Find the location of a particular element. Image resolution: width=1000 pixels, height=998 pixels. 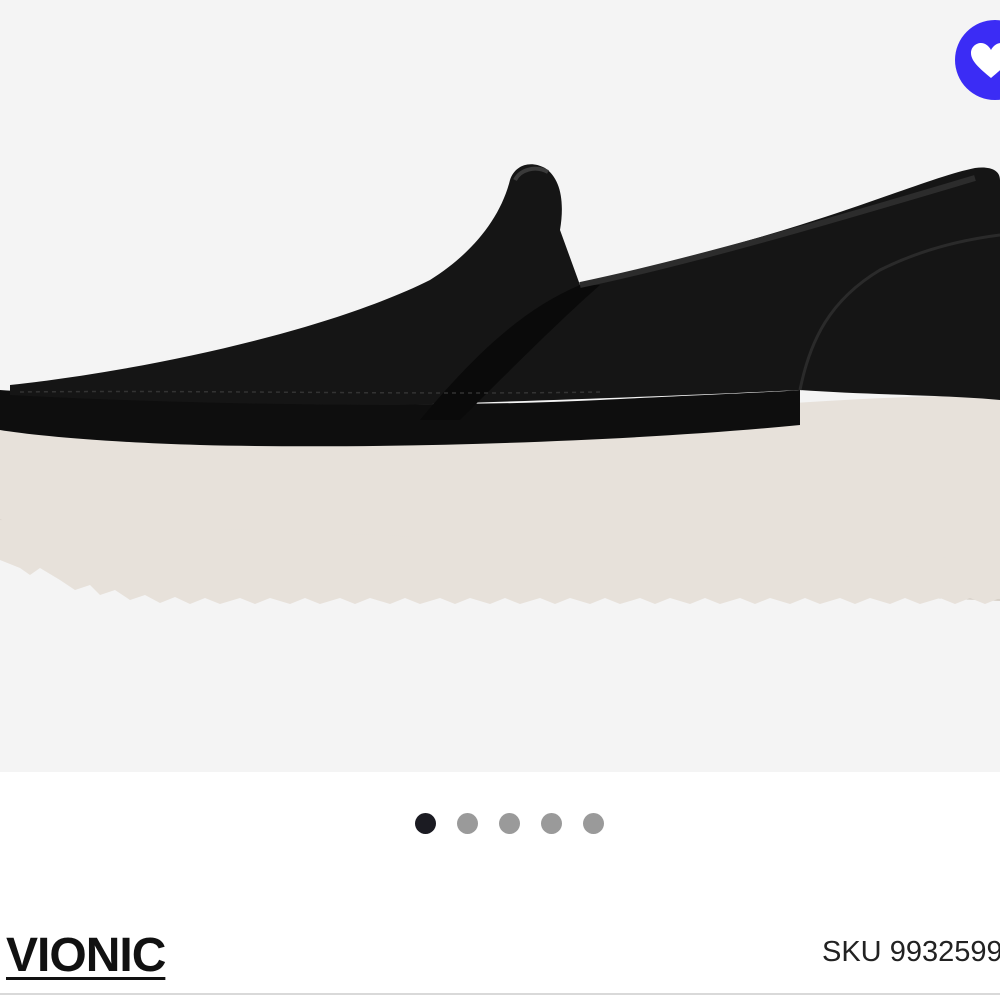

sku-value: 9932599 is located at coordinates (944, 952).